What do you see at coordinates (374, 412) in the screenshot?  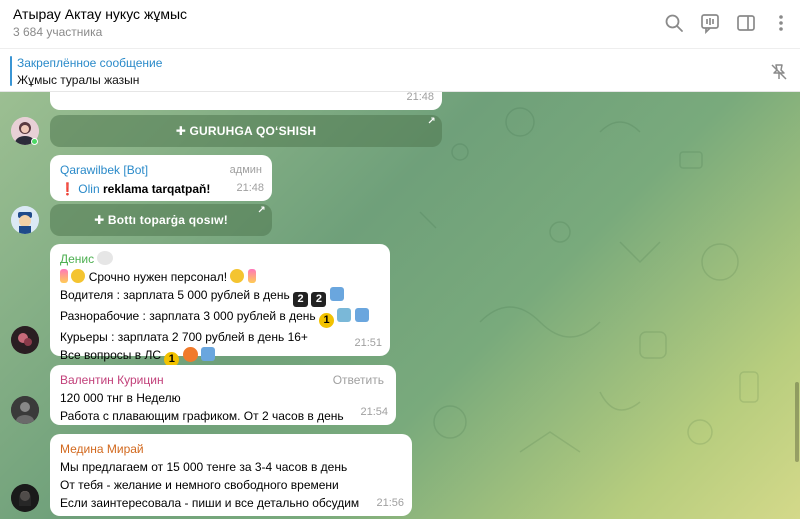 I see `message-time: 21:54` at bounding box center [374, 412].